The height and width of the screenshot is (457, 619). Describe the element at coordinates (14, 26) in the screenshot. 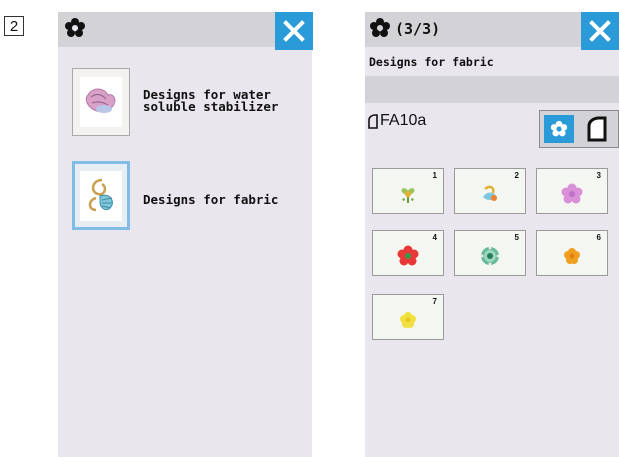

I see `step-number: 2` at that location.